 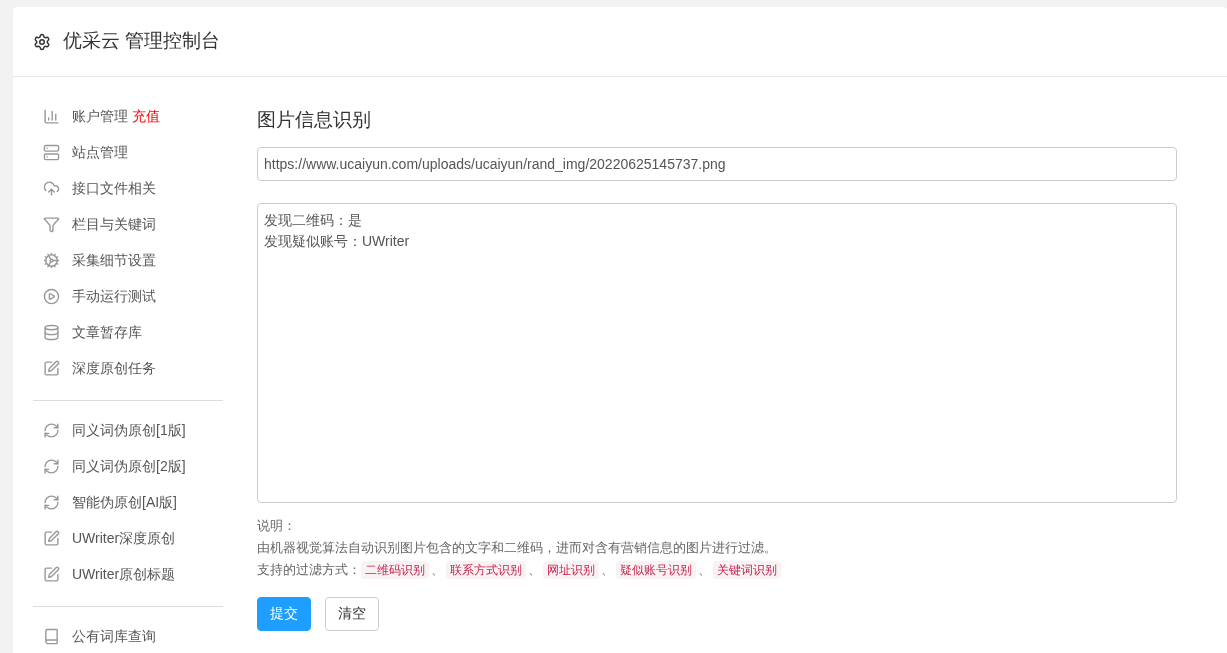 What do you see at coordinates (114, 260) in the screenshot?
I see `sidebar-item: 采集细节设置` at bounding box center [114, 260].